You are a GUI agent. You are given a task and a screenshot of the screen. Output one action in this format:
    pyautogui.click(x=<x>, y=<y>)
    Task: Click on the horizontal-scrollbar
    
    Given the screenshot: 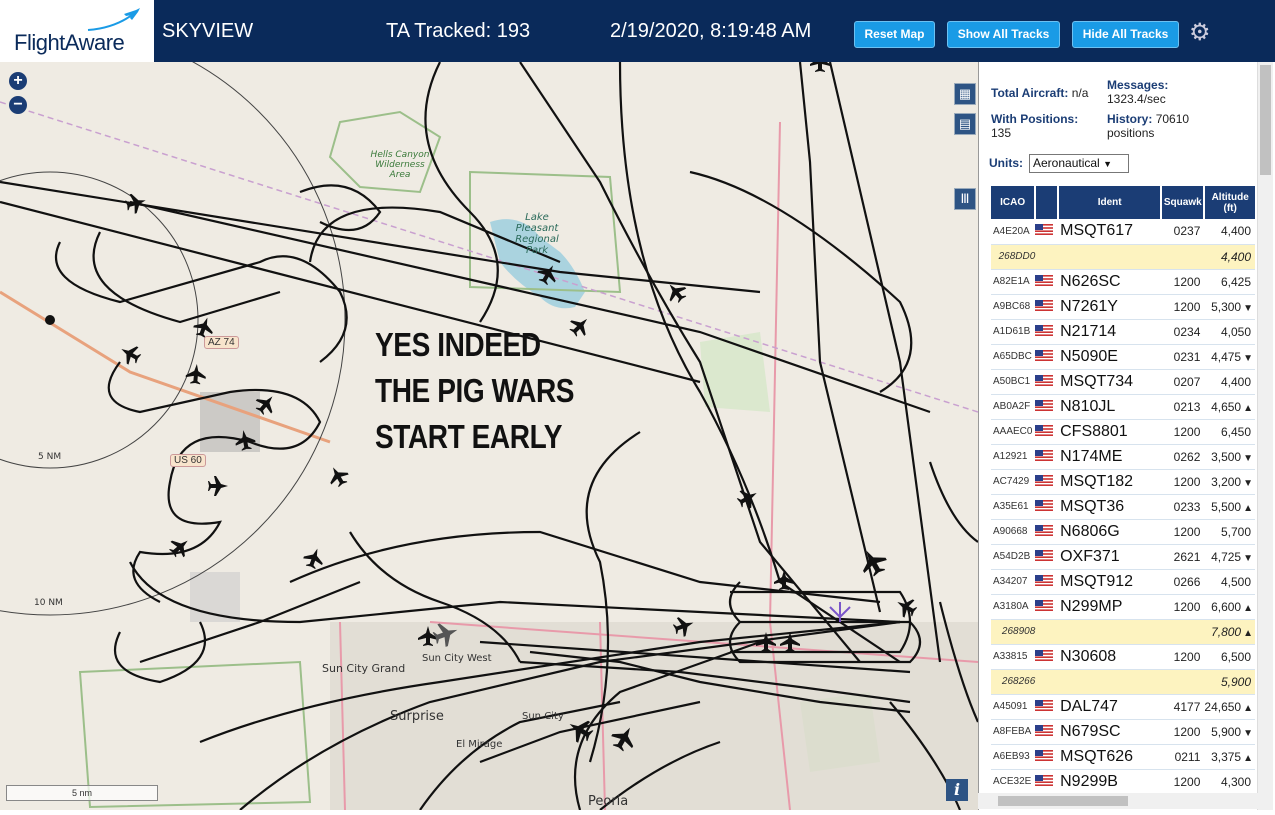 What is the action you would take?
    pyautogui.click(x=1118, y=801)
    